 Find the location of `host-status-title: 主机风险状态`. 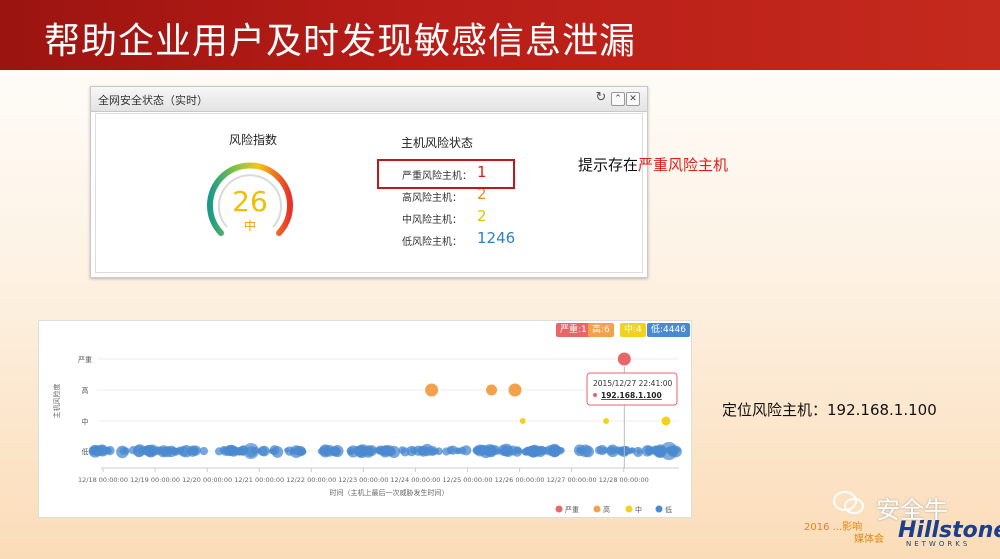

host-status-title: 主机风险状态 is located at coordinates (437, 143).